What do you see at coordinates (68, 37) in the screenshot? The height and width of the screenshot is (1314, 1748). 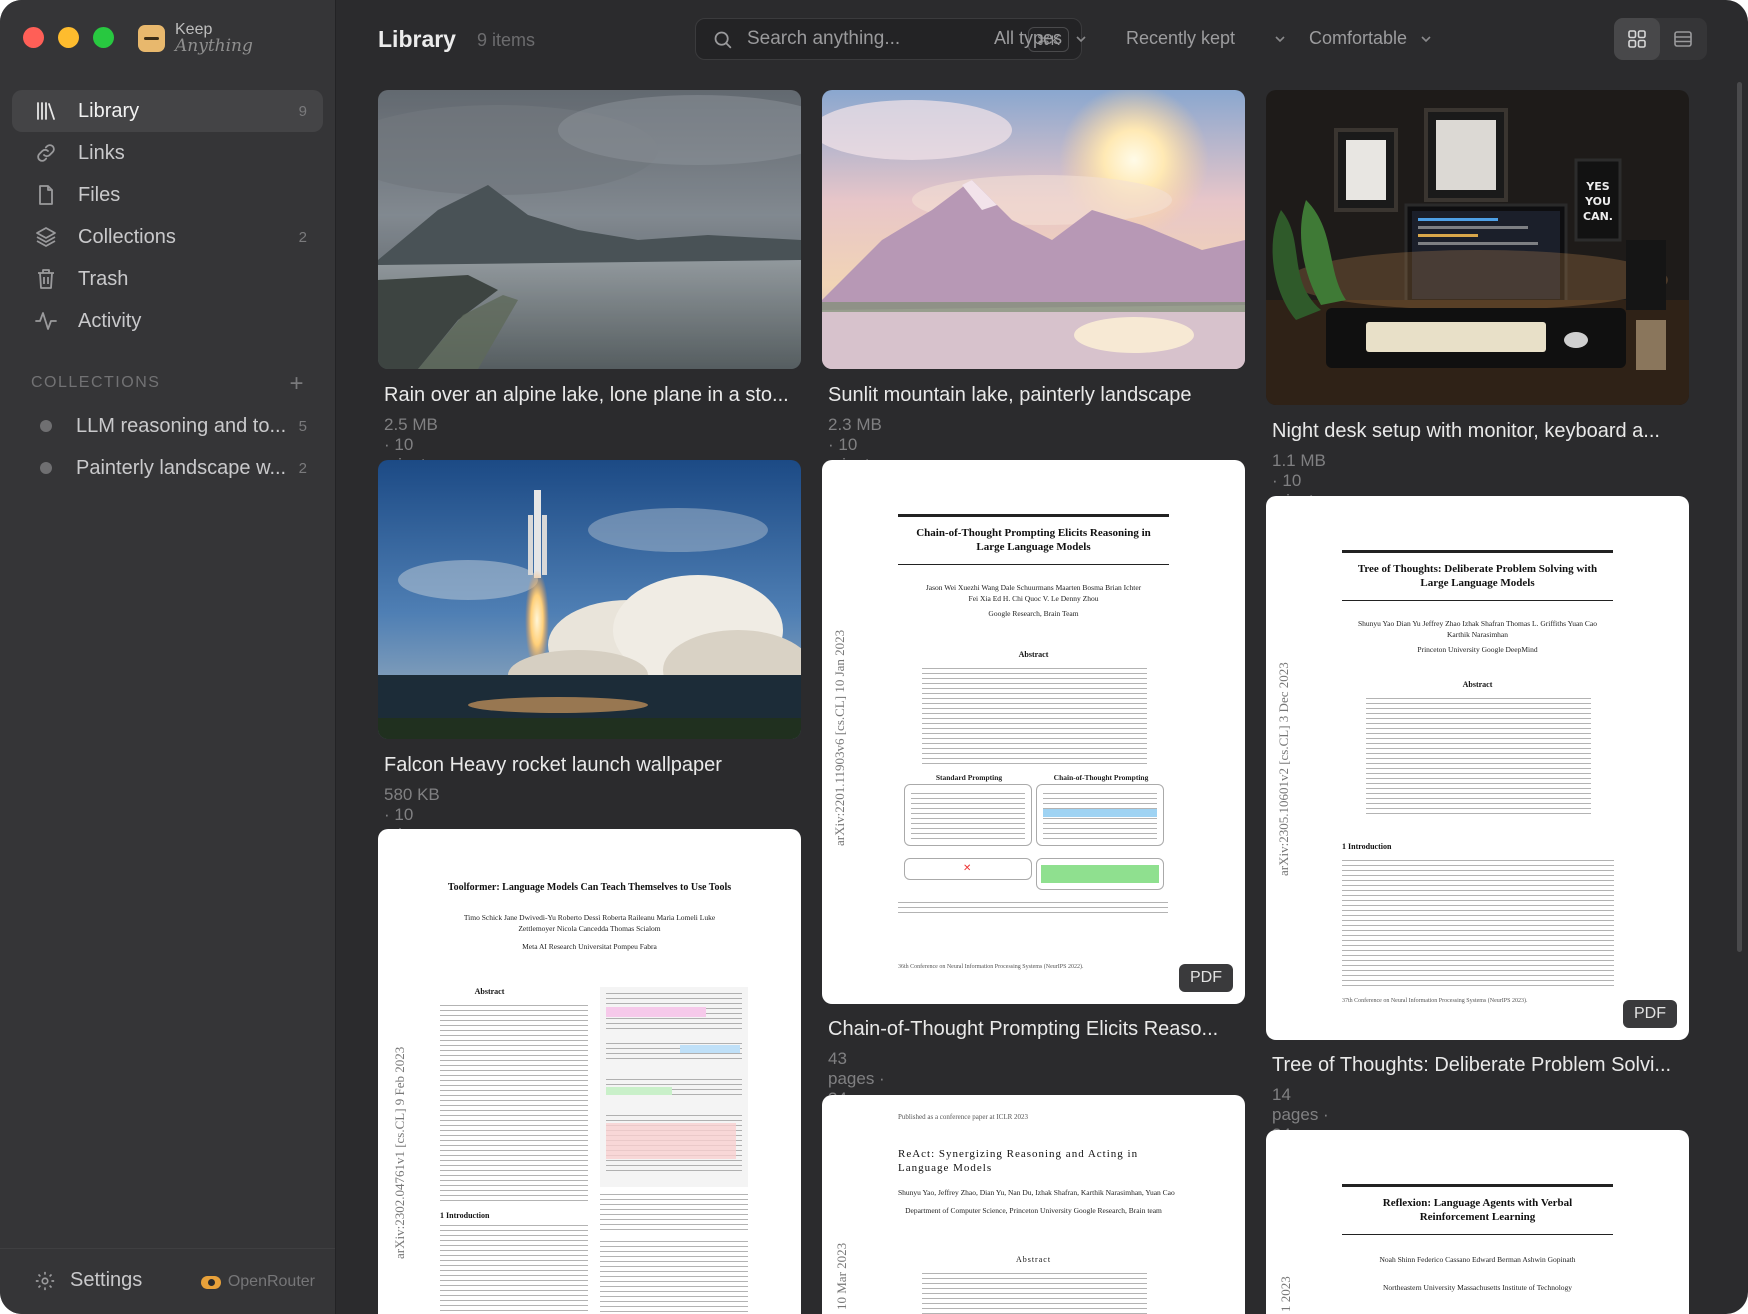 I see `minimize-window-button` at bounding box center [68, 37].